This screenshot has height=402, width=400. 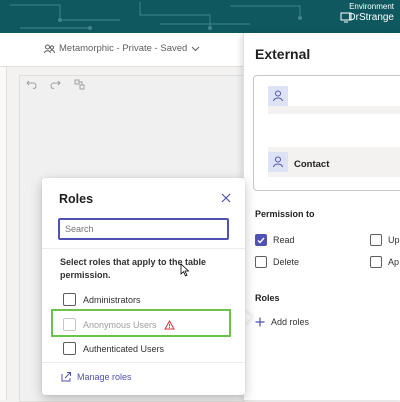 What do you see at coordinates (326, 133) in the screenshot?
I see `relationship-card: contact_customer_contac Contact` at bounding box center [326, 133].